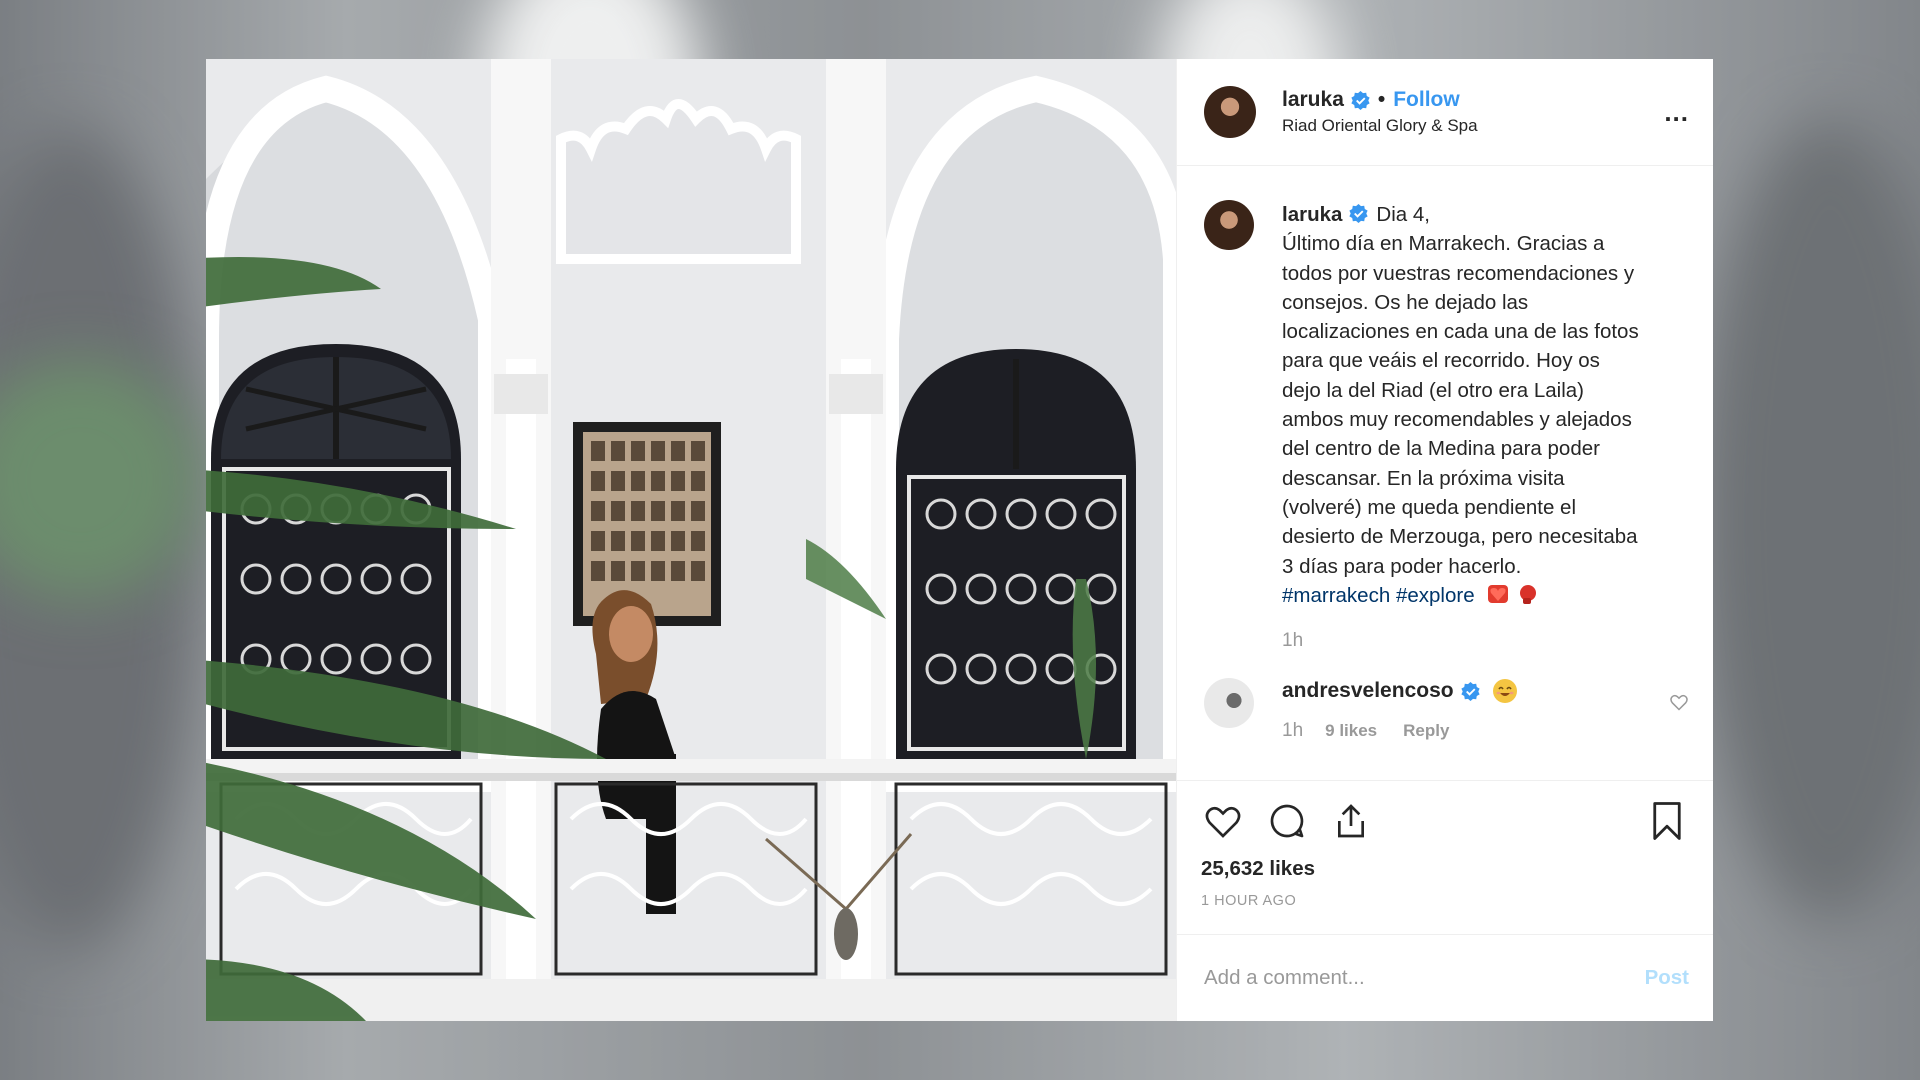 Image resolution: width=1920 pixels, height=1080 pixels. I want to click on comment-timestamp: 1h, so click(1292, 731).